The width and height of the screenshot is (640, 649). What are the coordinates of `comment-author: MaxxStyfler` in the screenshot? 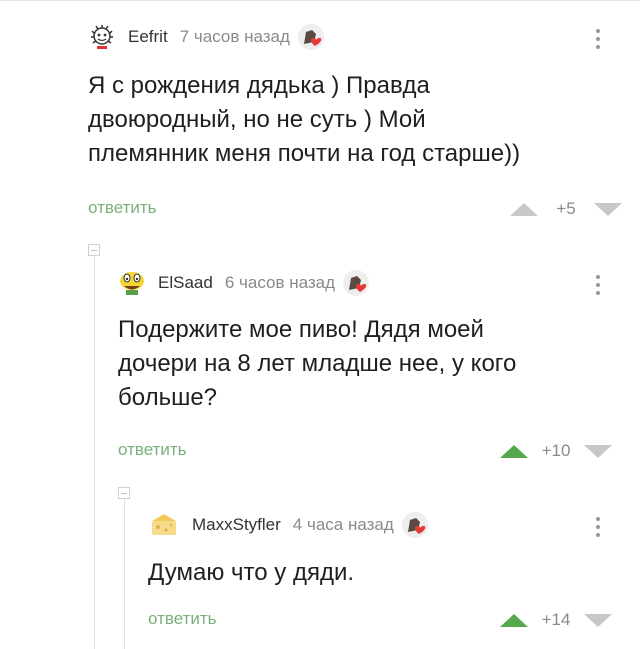 It's located at (236, 525).